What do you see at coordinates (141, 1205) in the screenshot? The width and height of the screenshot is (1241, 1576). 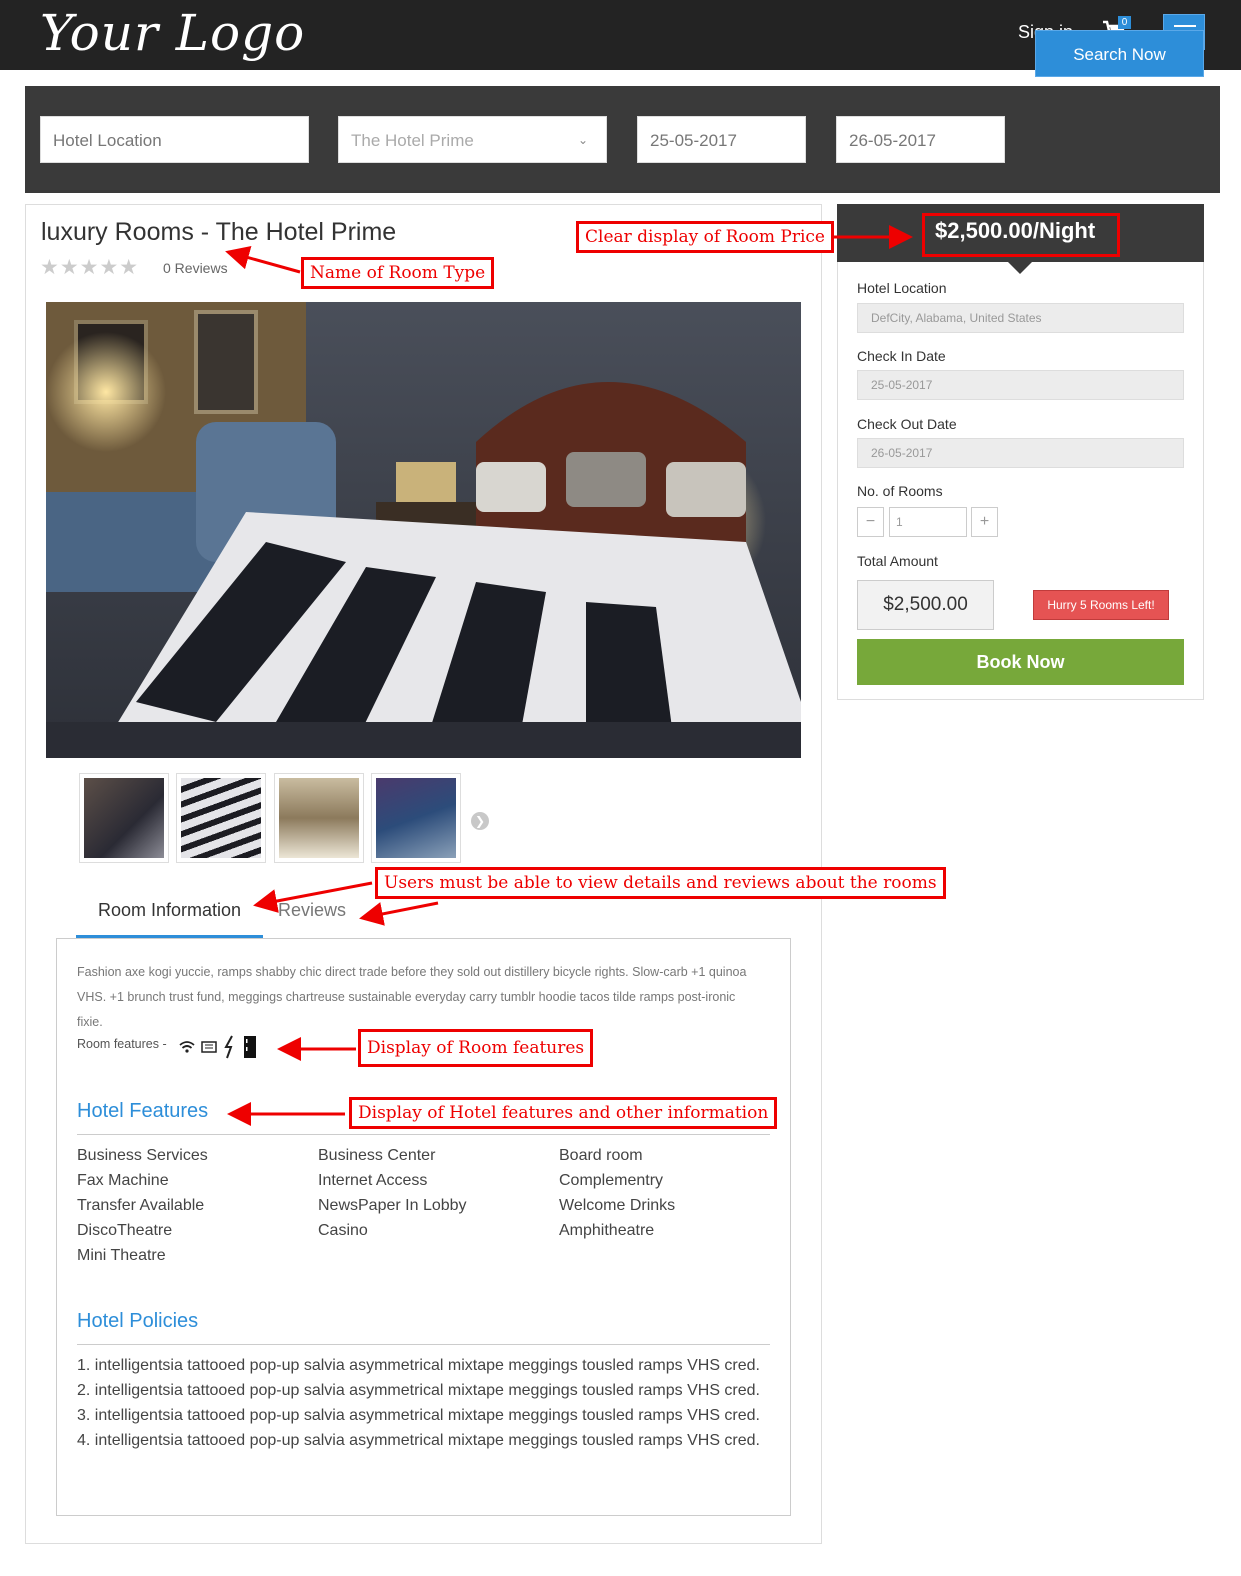 I see `feature-item: Transfer Available` at bounding box center [141, 1205].